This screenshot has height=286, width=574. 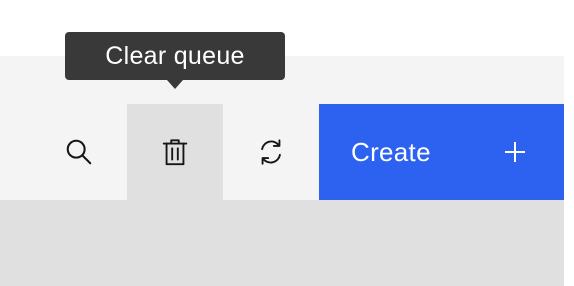 What do you see at coordinates (391, 151) in the screenshot?
I see `create-button-label: Create` at bounding box center [391, 151].